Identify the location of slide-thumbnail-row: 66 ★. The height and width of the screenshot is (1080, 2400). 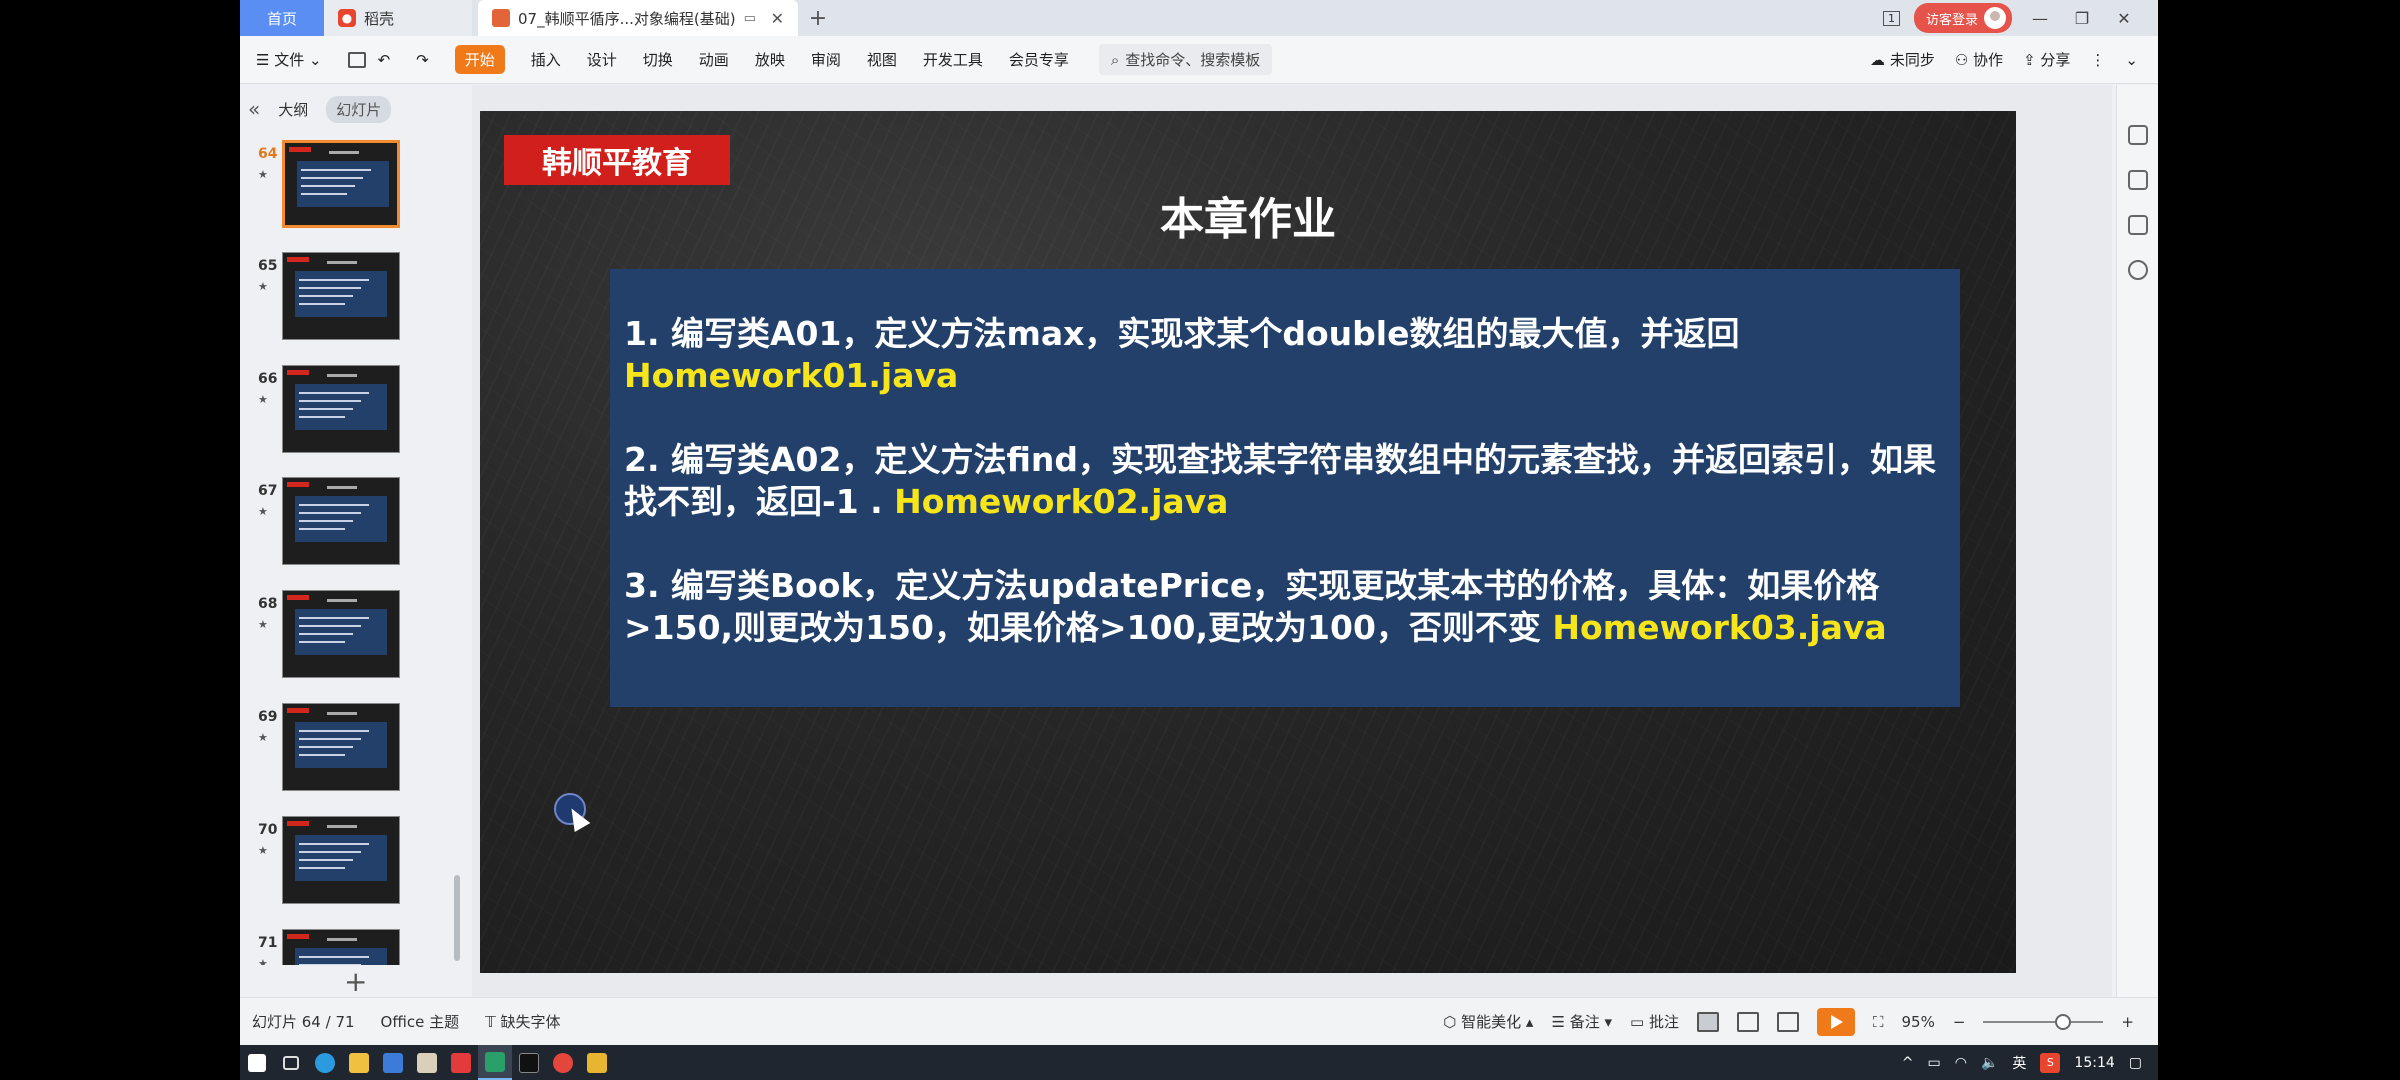
(355, 415).